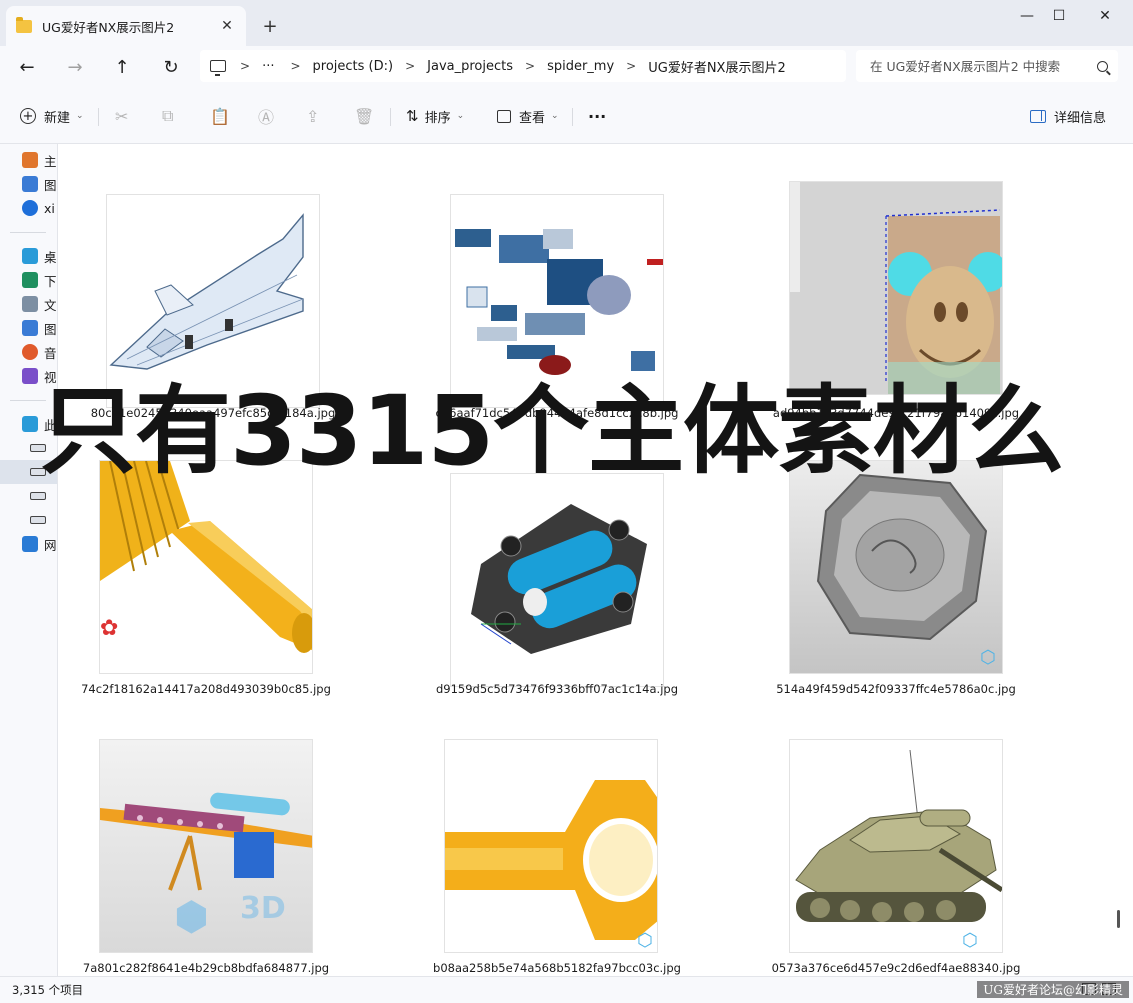  Describe the element at coordinates (30, 304) in the screenshot. I see `document-icon` at that location.